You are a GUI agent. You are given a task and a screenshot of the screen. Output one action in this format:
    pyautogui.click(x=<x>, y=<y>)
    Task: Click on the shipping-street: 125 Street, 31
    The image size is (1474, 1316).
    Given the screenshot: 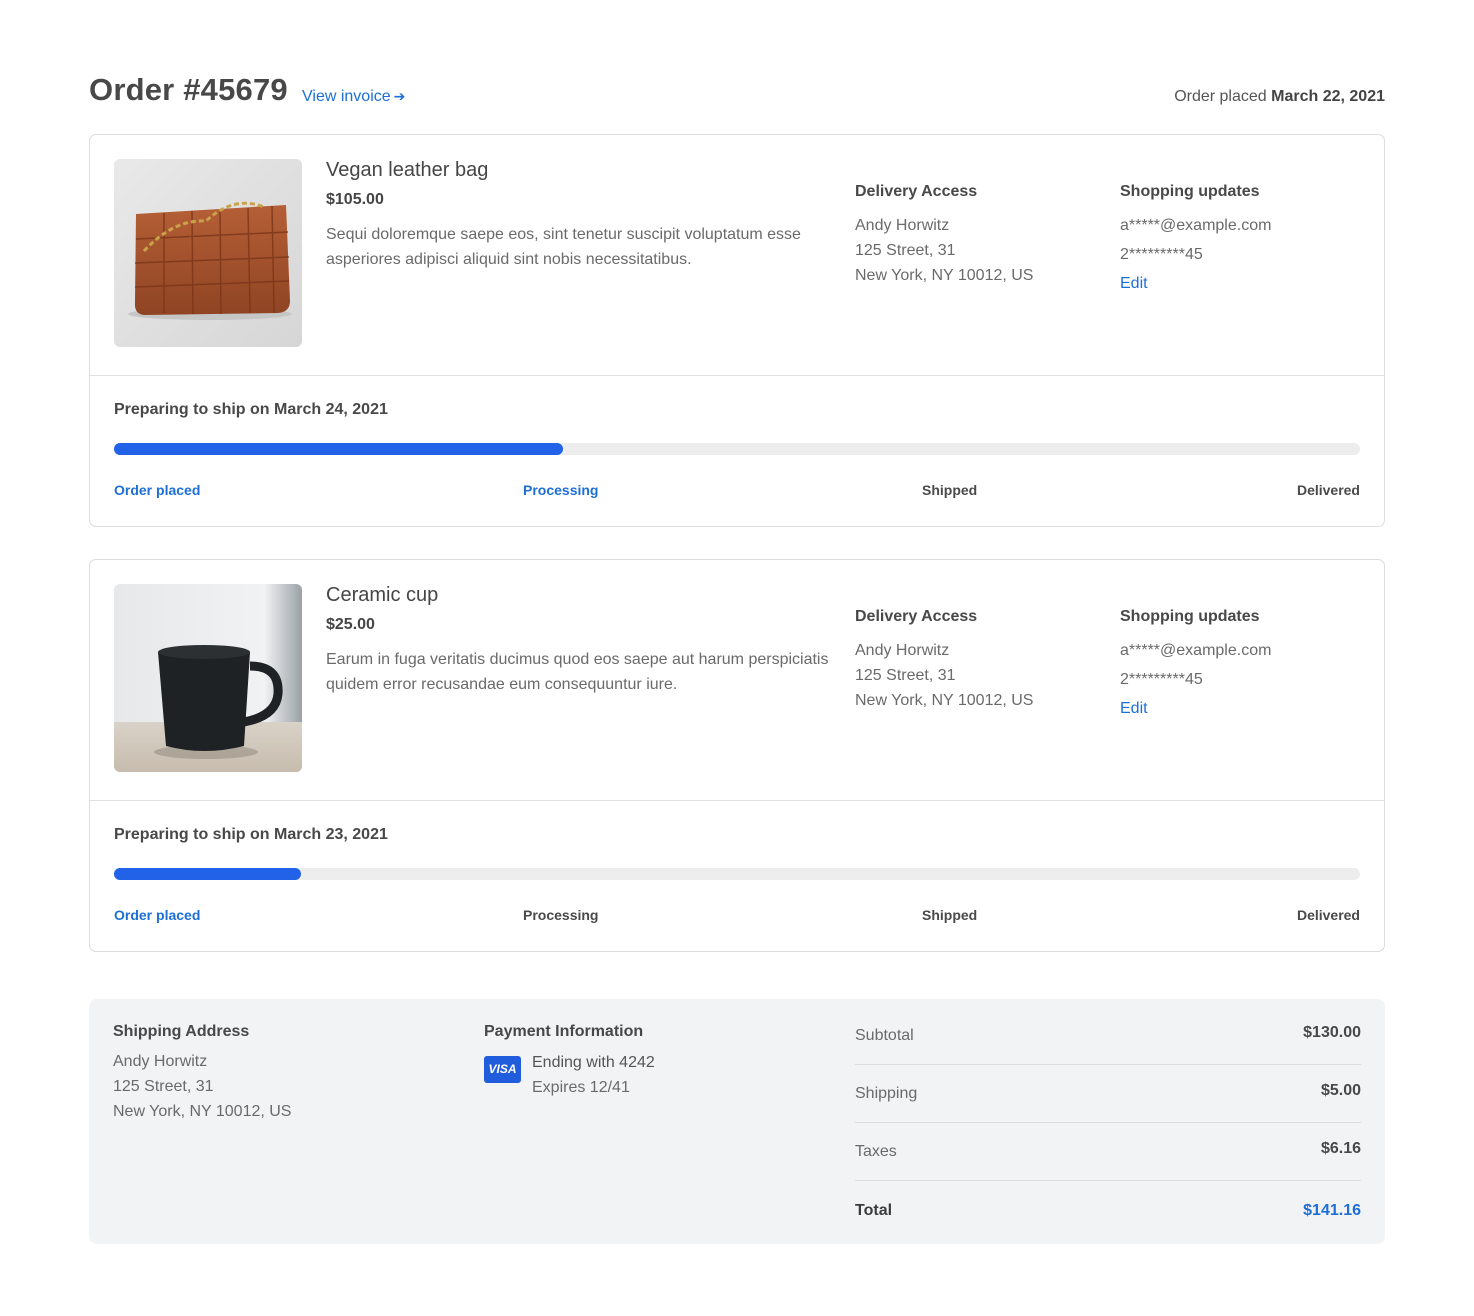 What is the action you would take?
    pyautogui.click(x=163, y=1086)
    